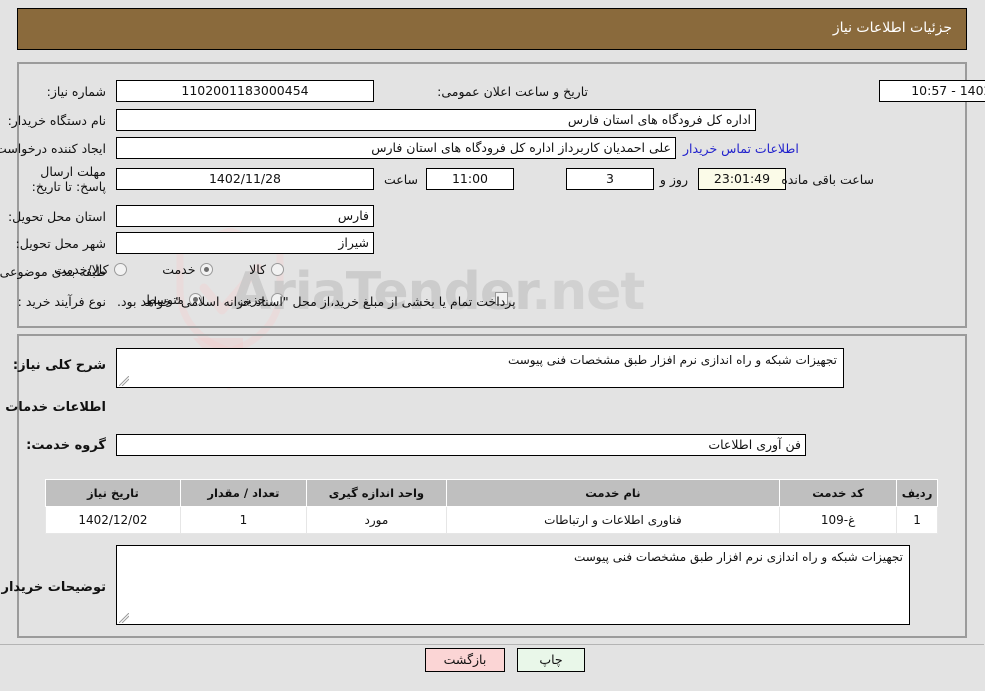 The height and width of the screenshot is (691, 985). Describe the element at coordinates (53, 407) in the screenshot. I see `services-section-title: اطلاعات خدمات مورد نیاز` at that location.